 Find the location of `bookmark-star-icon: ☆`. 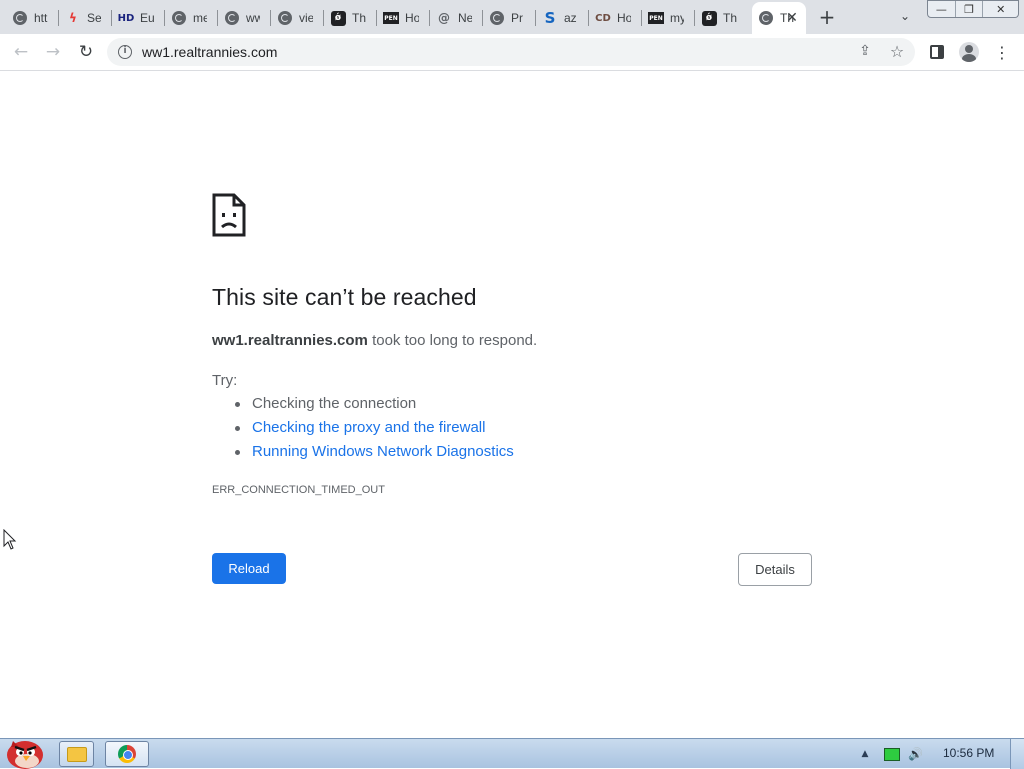

bookmark-star-icon: ☆ is located at coordinates (897, 51).